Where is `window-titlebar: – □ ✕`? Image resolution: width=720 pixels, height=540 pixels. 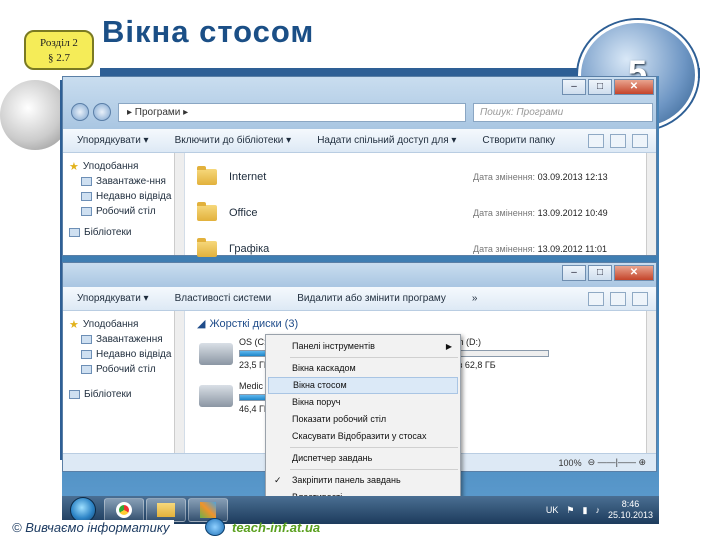 window-titlebar: – □ ✕ is located at coordinates (359, 275).